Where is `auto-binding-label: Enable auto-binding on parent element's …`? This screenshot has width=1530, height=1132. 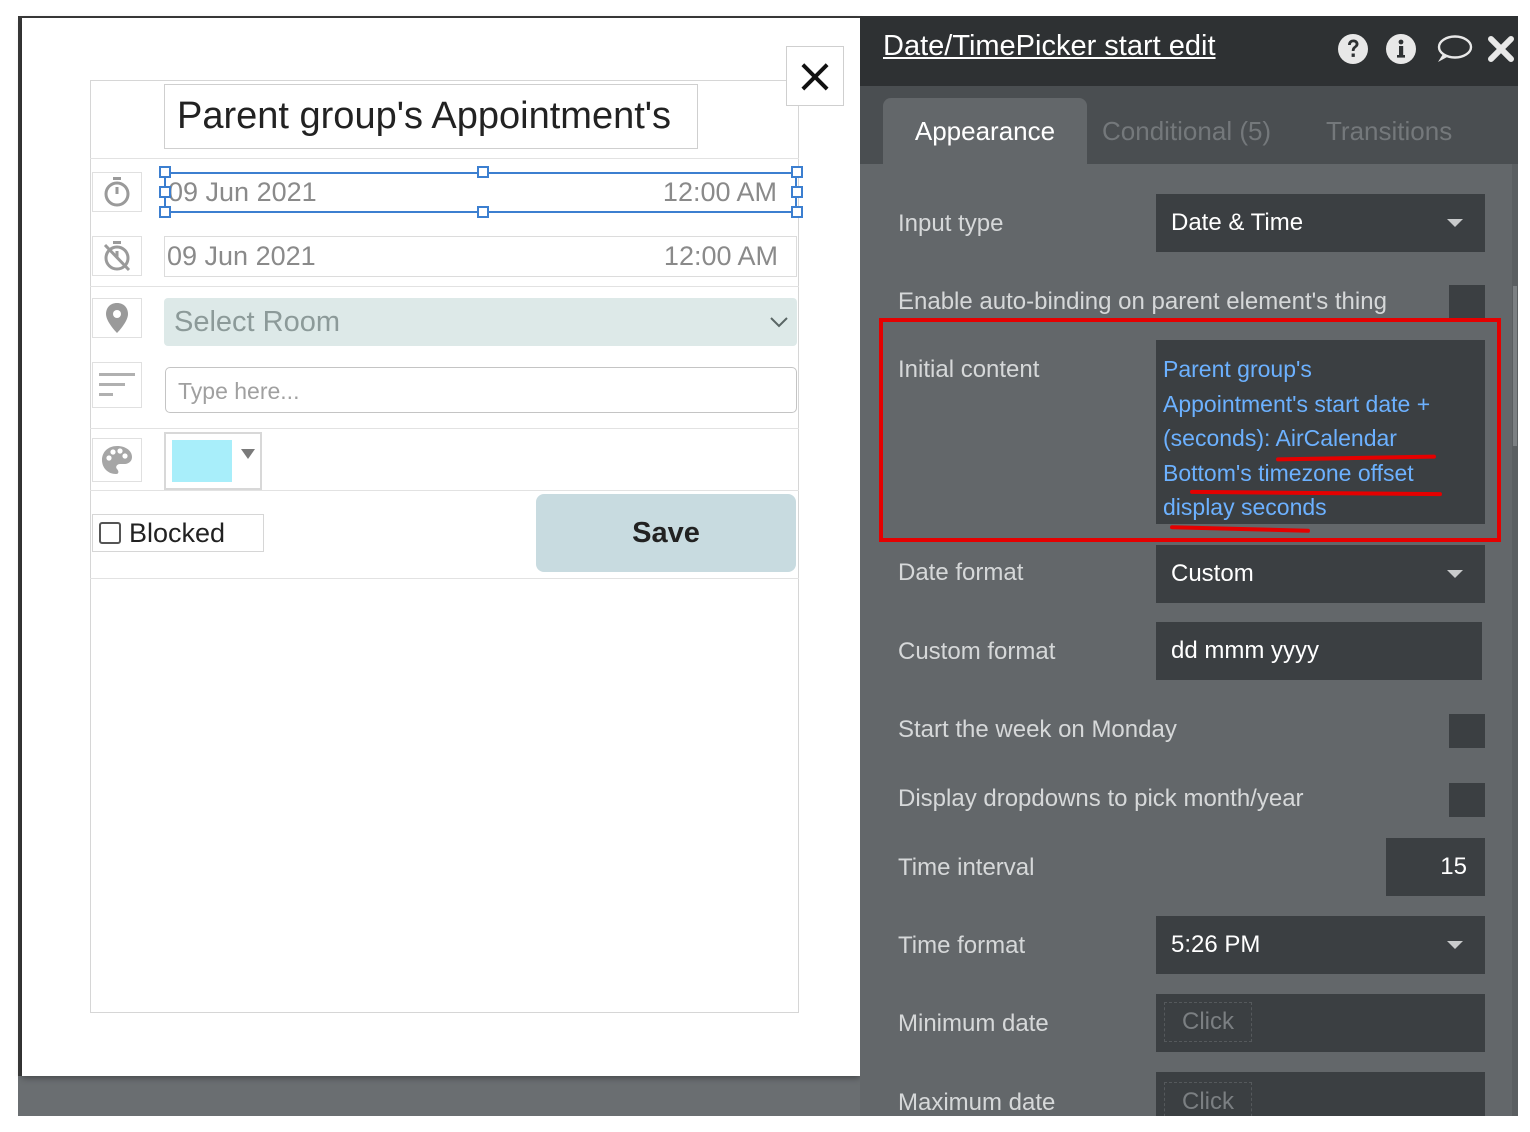
auto-binding-label: Enable auto-binding on parent element's … is located at coordinates (1142, 301).